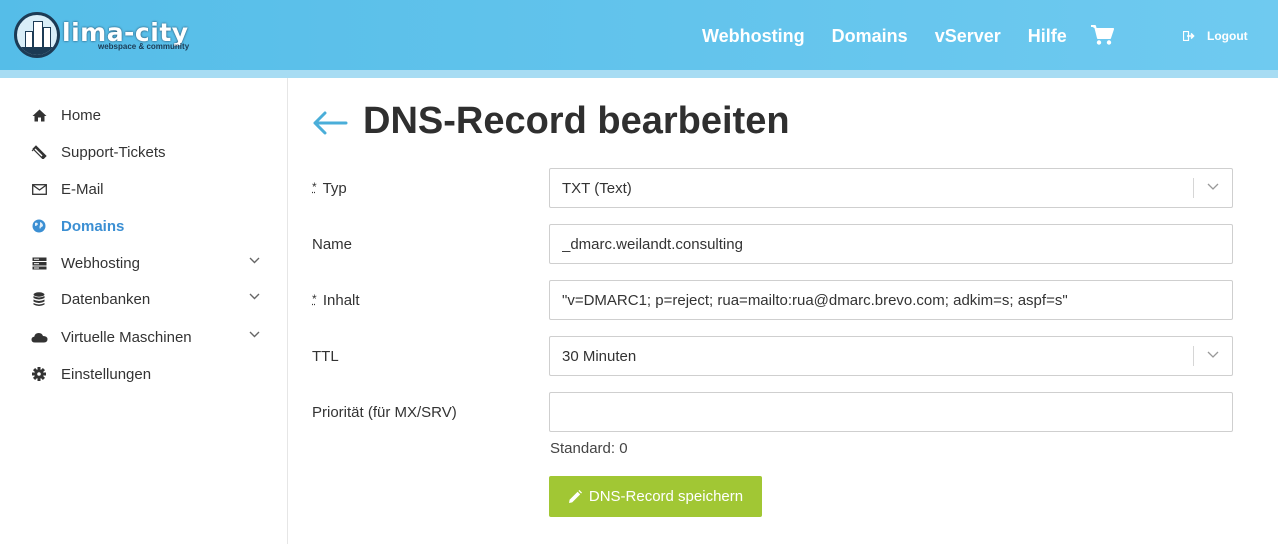 The height and width of the screenshot is (544, 1278). Describe the element at coordinates (39, 263) in the screenshot. I see `server-icon` at that location.